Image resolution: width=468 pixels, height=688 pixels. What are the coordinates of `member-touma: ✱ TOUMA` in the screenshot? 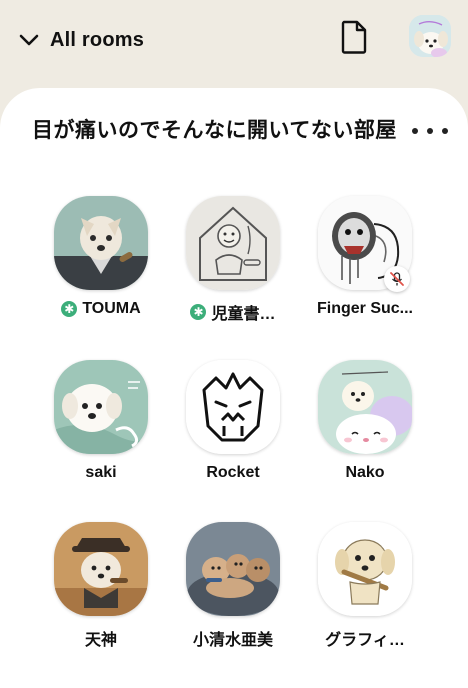 It's located at (101, 266).